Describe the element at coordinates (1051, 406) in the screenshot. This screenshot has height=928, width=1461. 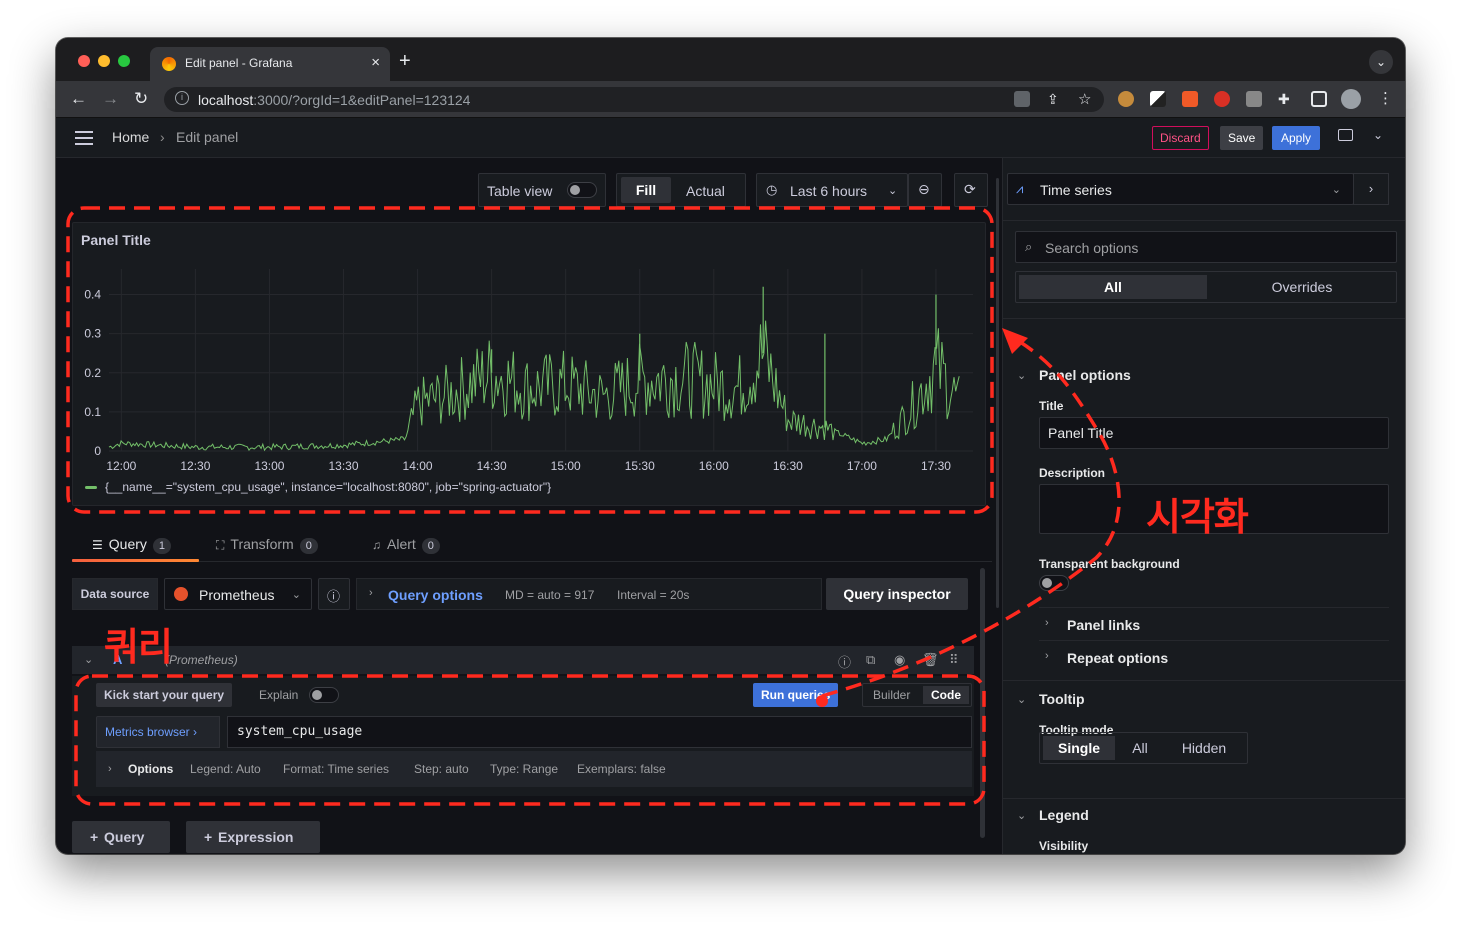
I see `title-label: Title` at that location.